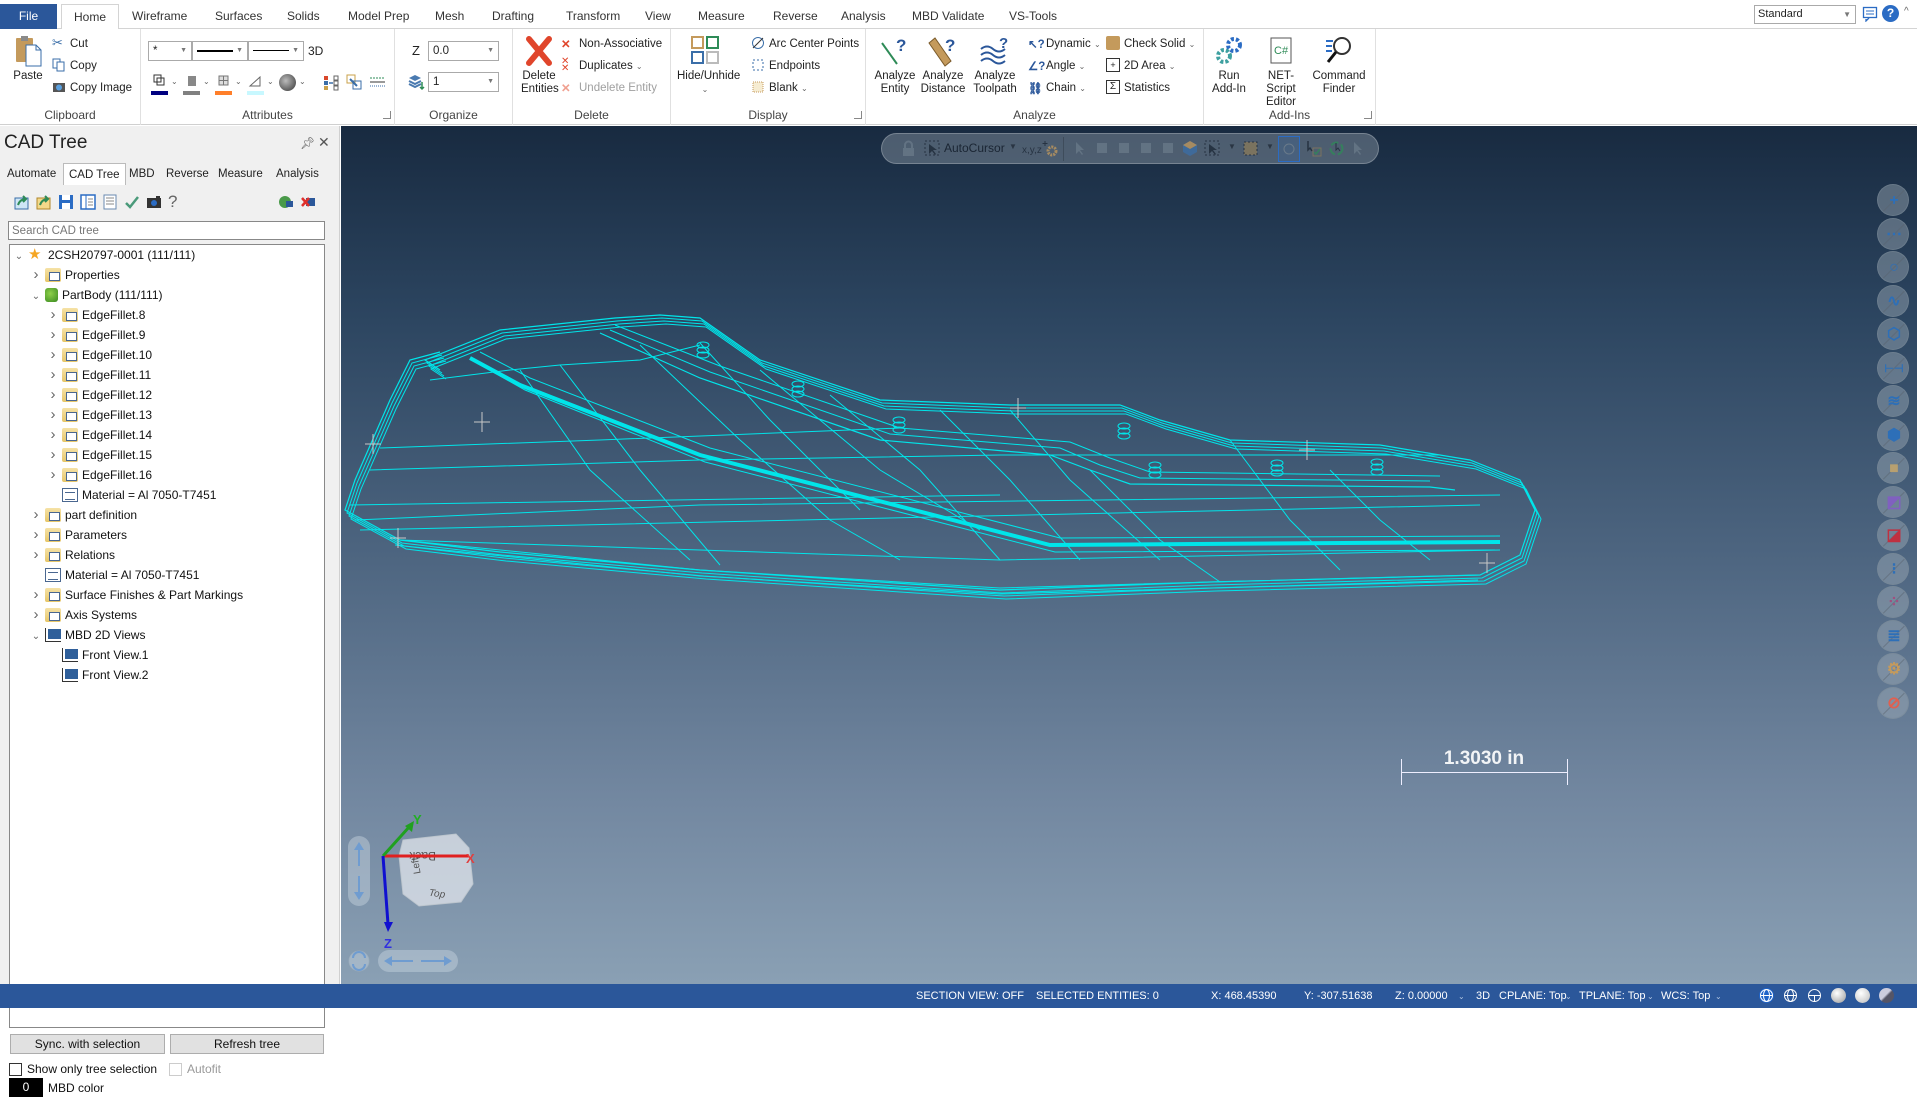 This screenshot has width=1917, height=1097. Describe the element at coordinates (1805, 14) in the screenshot. I see `workspace-select: Standard ▼` at that location.